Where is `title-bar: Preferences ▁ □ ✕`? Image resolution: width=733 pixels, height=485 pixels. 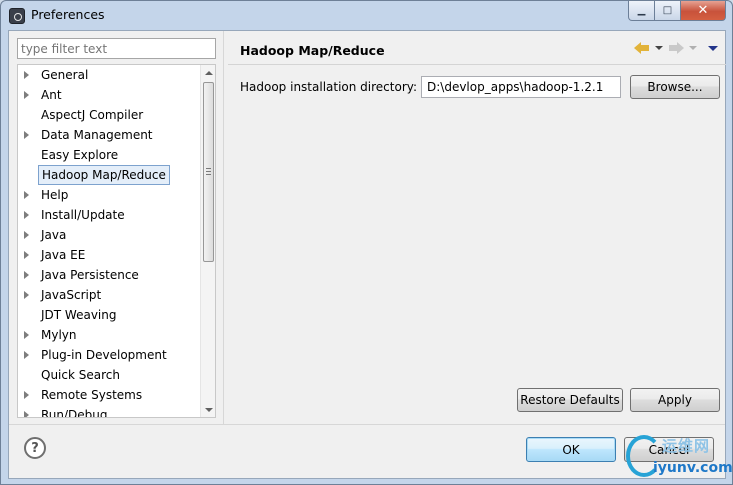 title-bar: Preferences ▁ □ ✕ is located at coordinates (366, 15).